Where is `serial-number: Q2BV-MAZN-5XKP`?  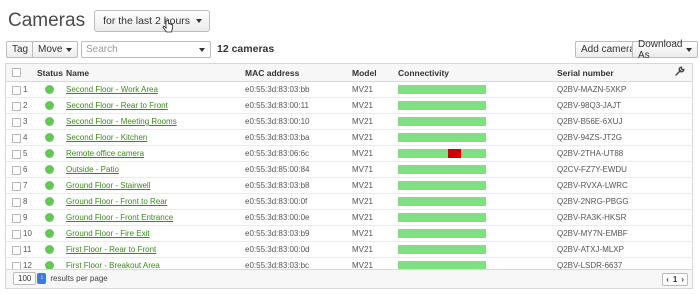 serial-number: Q2BV-MAZN-5XKP is located at coordinates (592, 89).